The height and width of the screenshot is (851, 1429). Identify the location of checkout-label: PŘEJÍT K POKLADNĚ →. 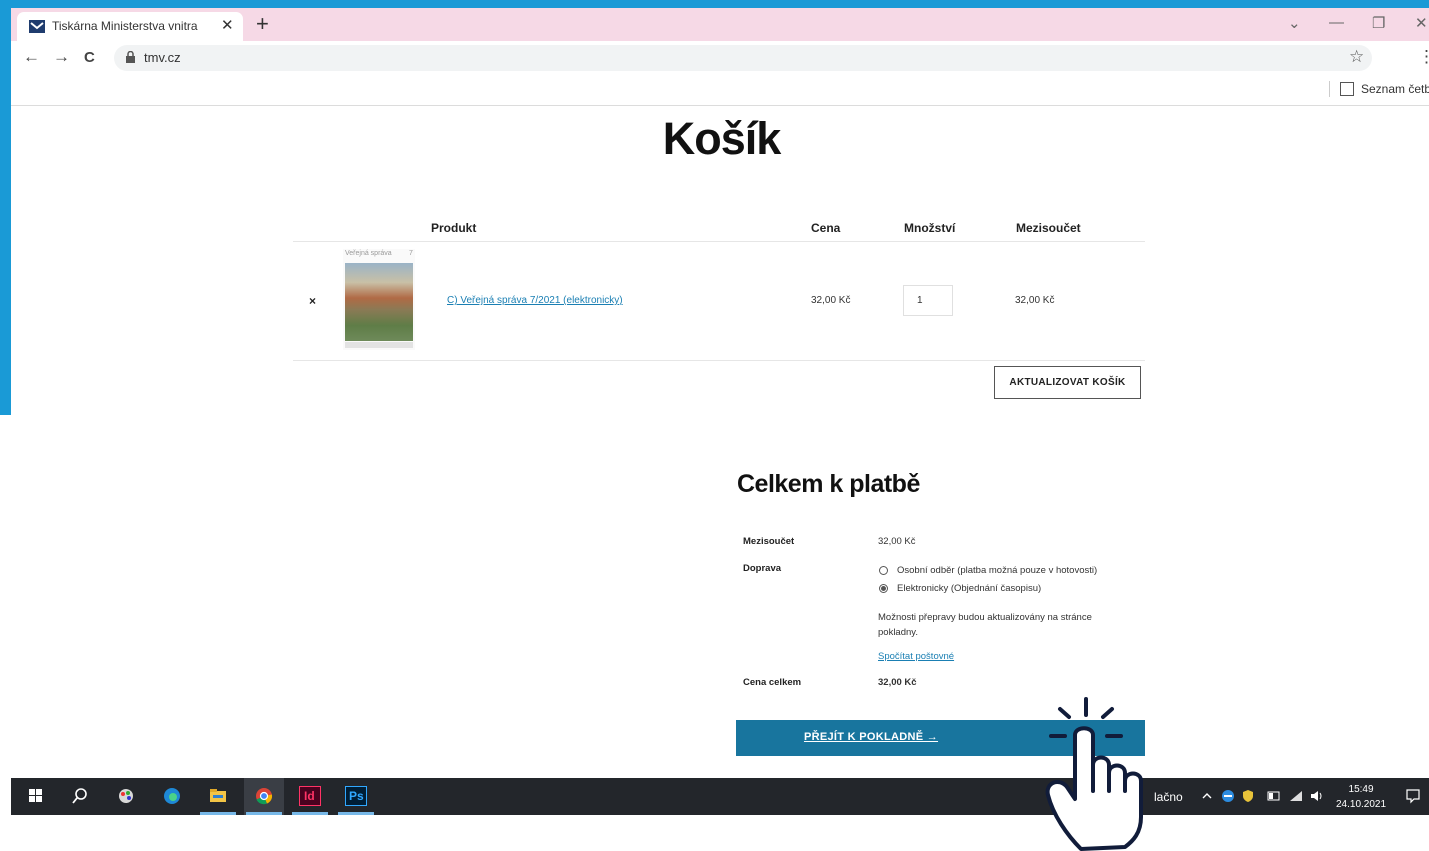
(871, 737).